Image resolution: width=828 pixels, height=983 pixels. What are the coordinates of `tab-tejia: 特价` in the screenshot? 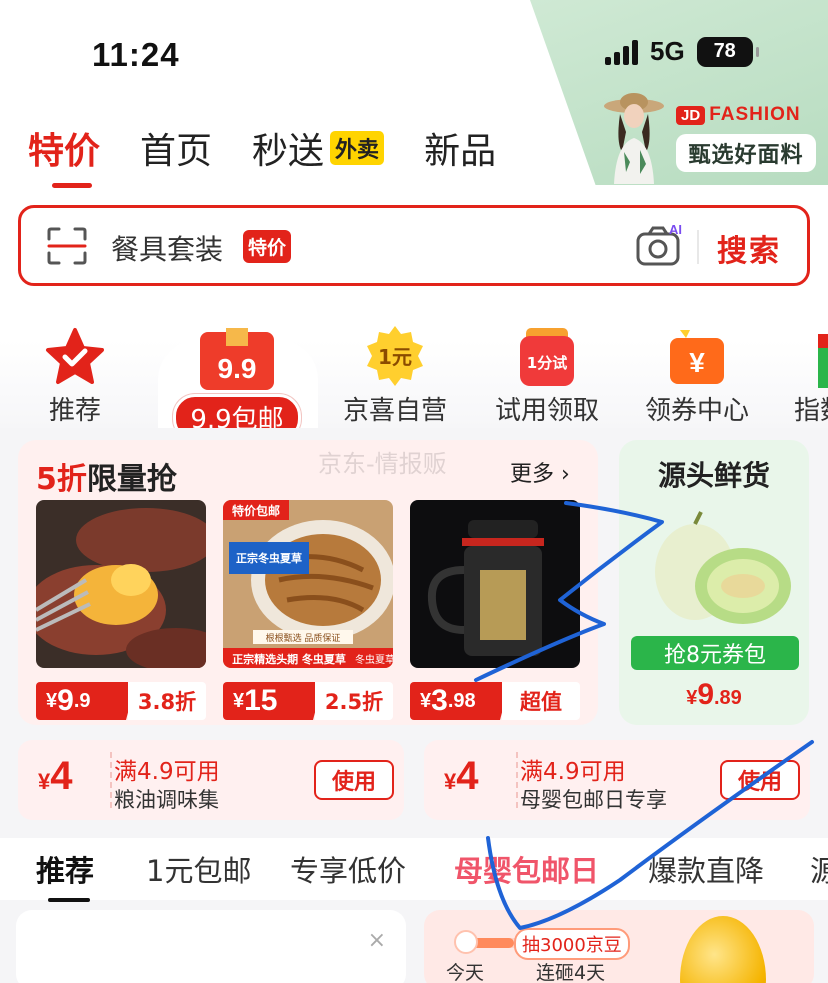 It's located at (64, 155).